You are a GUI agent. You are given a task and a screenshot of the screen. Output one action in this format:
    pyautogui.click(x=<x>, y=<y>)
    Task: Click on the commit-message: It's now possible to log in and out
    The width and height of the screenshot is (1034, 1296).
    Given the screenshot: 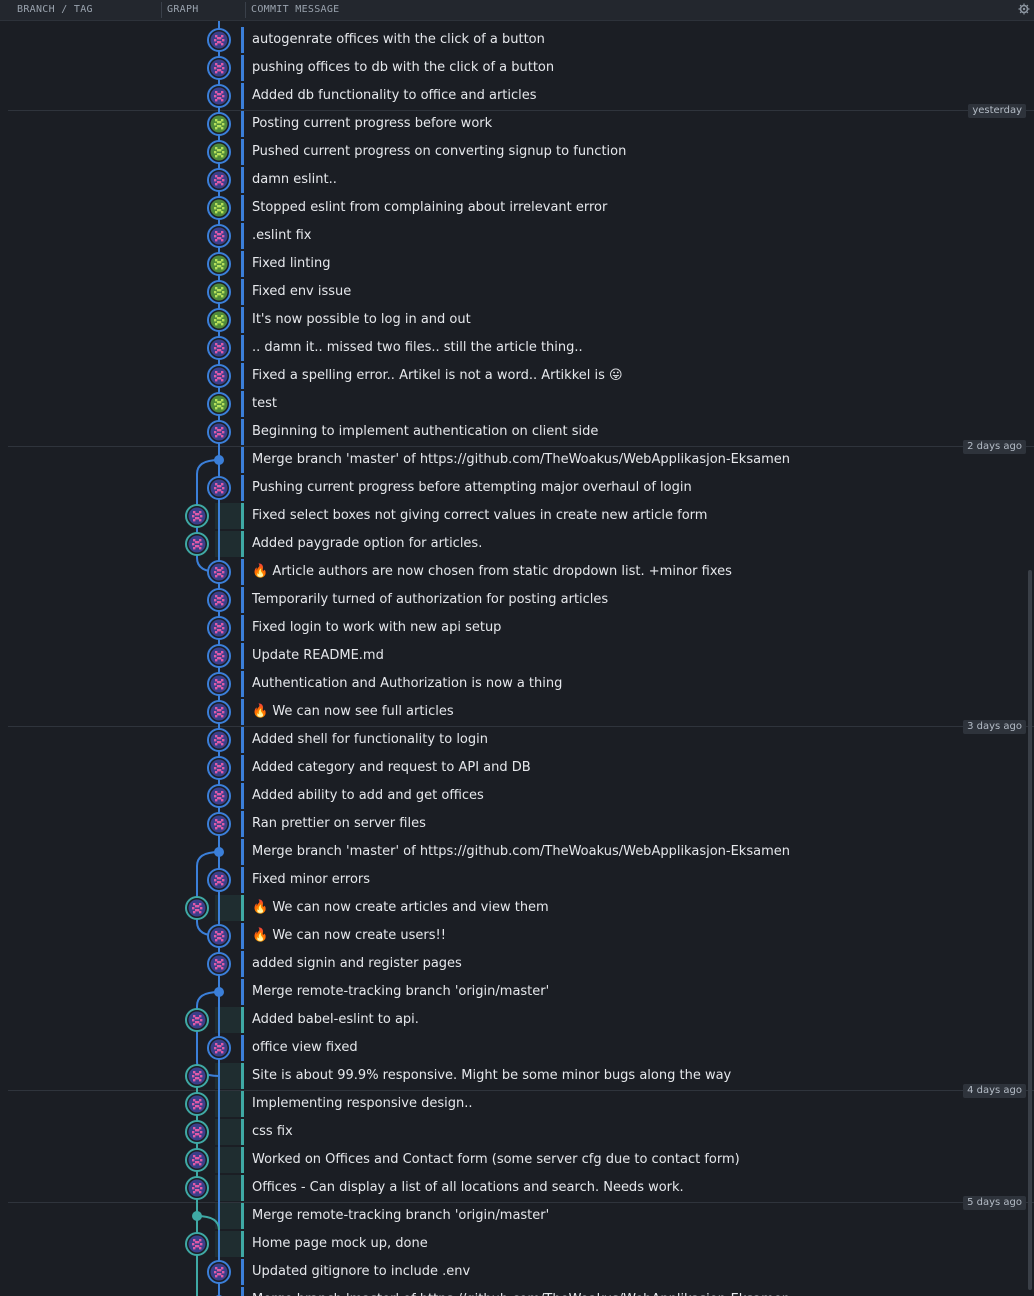 What is the action you would take?
    pyautogui.click(x=361, y=319)
    